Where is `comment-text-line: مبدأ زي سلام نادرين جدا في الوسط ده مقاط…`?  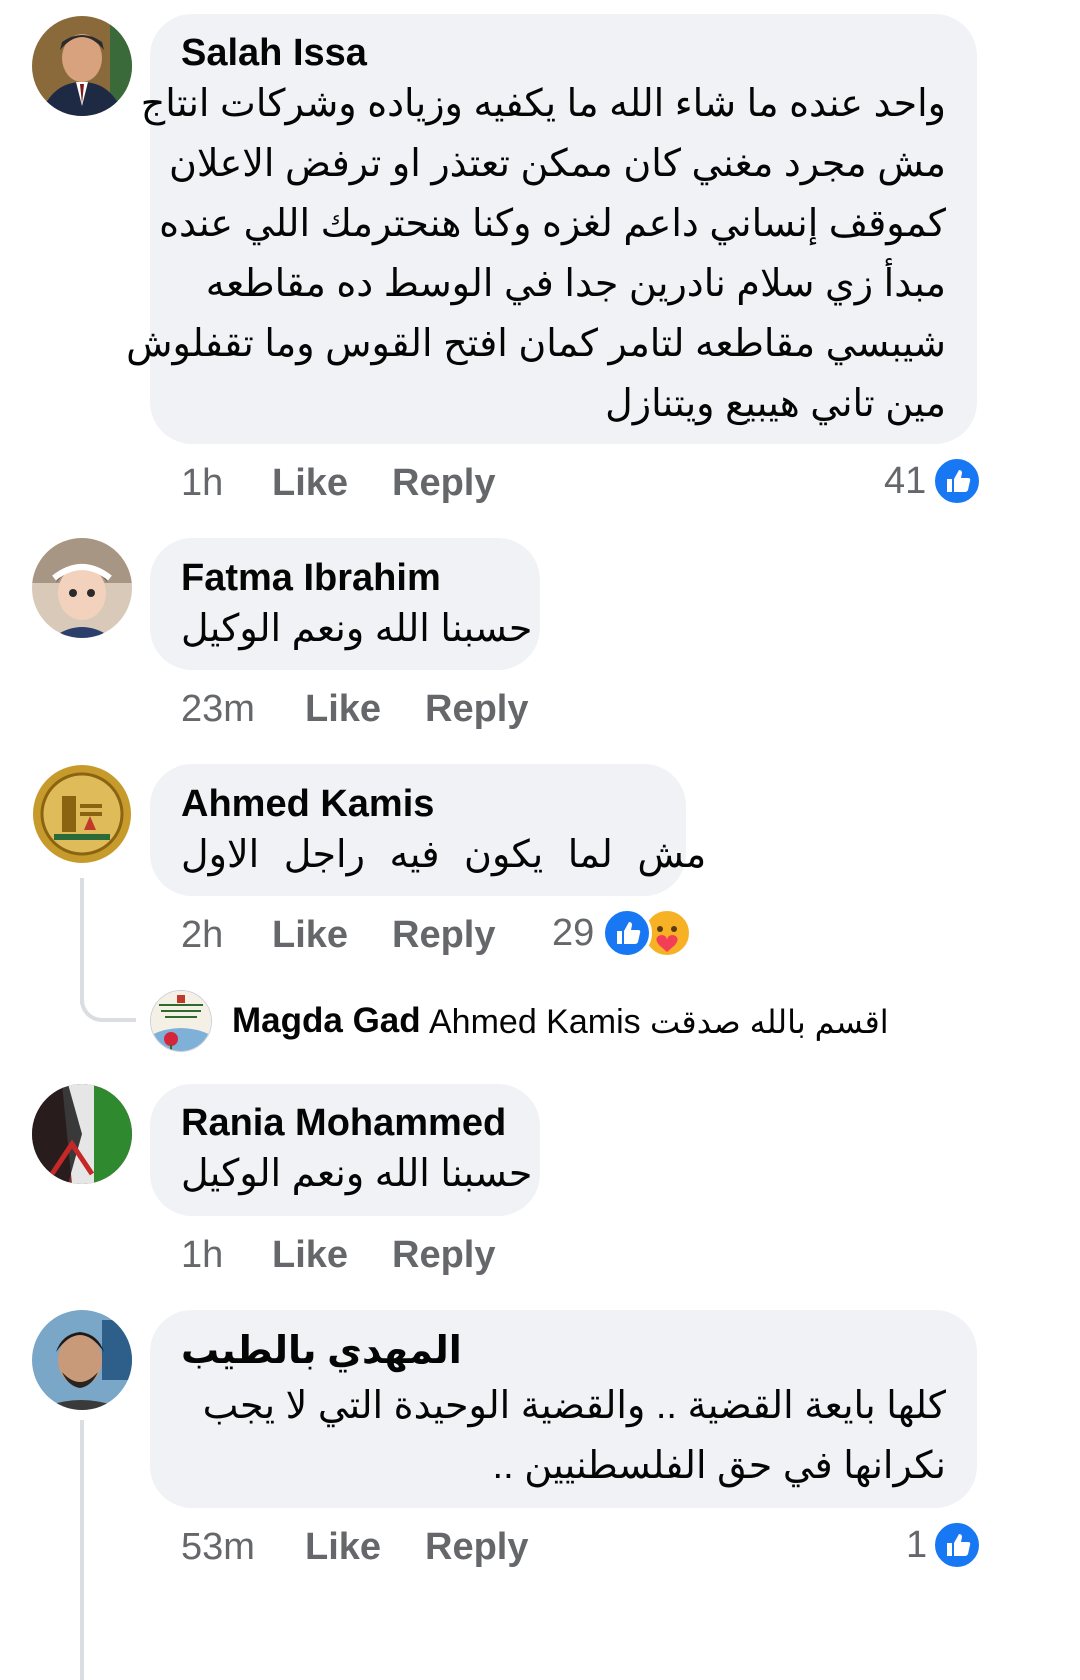 comment-text-line: مبدأ زي سلام نادرين جدا في الوسط ده مقاط… is located at coordinates (575, 284).